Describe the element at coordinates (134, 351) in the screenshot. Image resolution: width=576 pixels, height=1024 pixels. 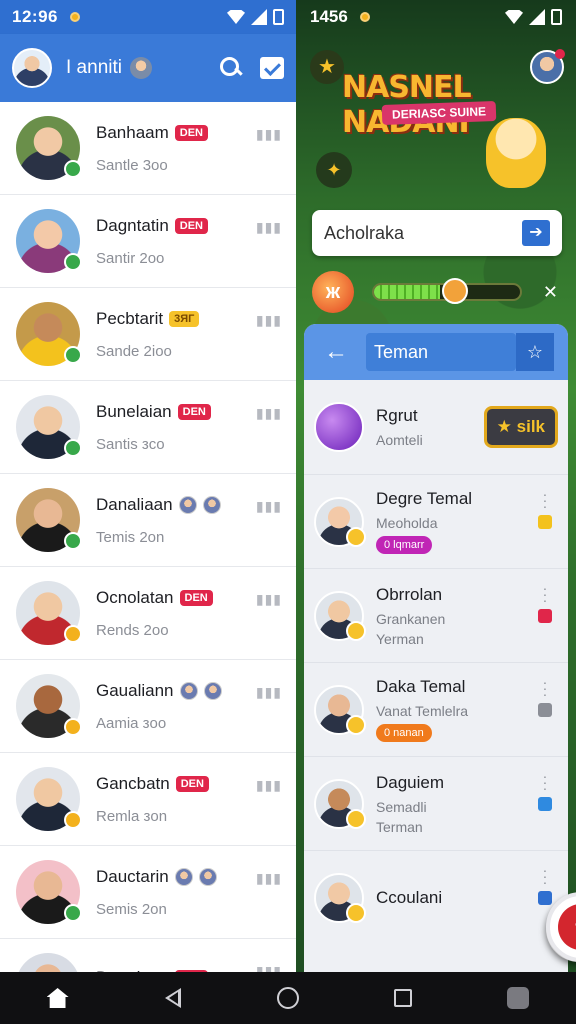
I see `chat-subtitle: Sande 2ioo` at that location.